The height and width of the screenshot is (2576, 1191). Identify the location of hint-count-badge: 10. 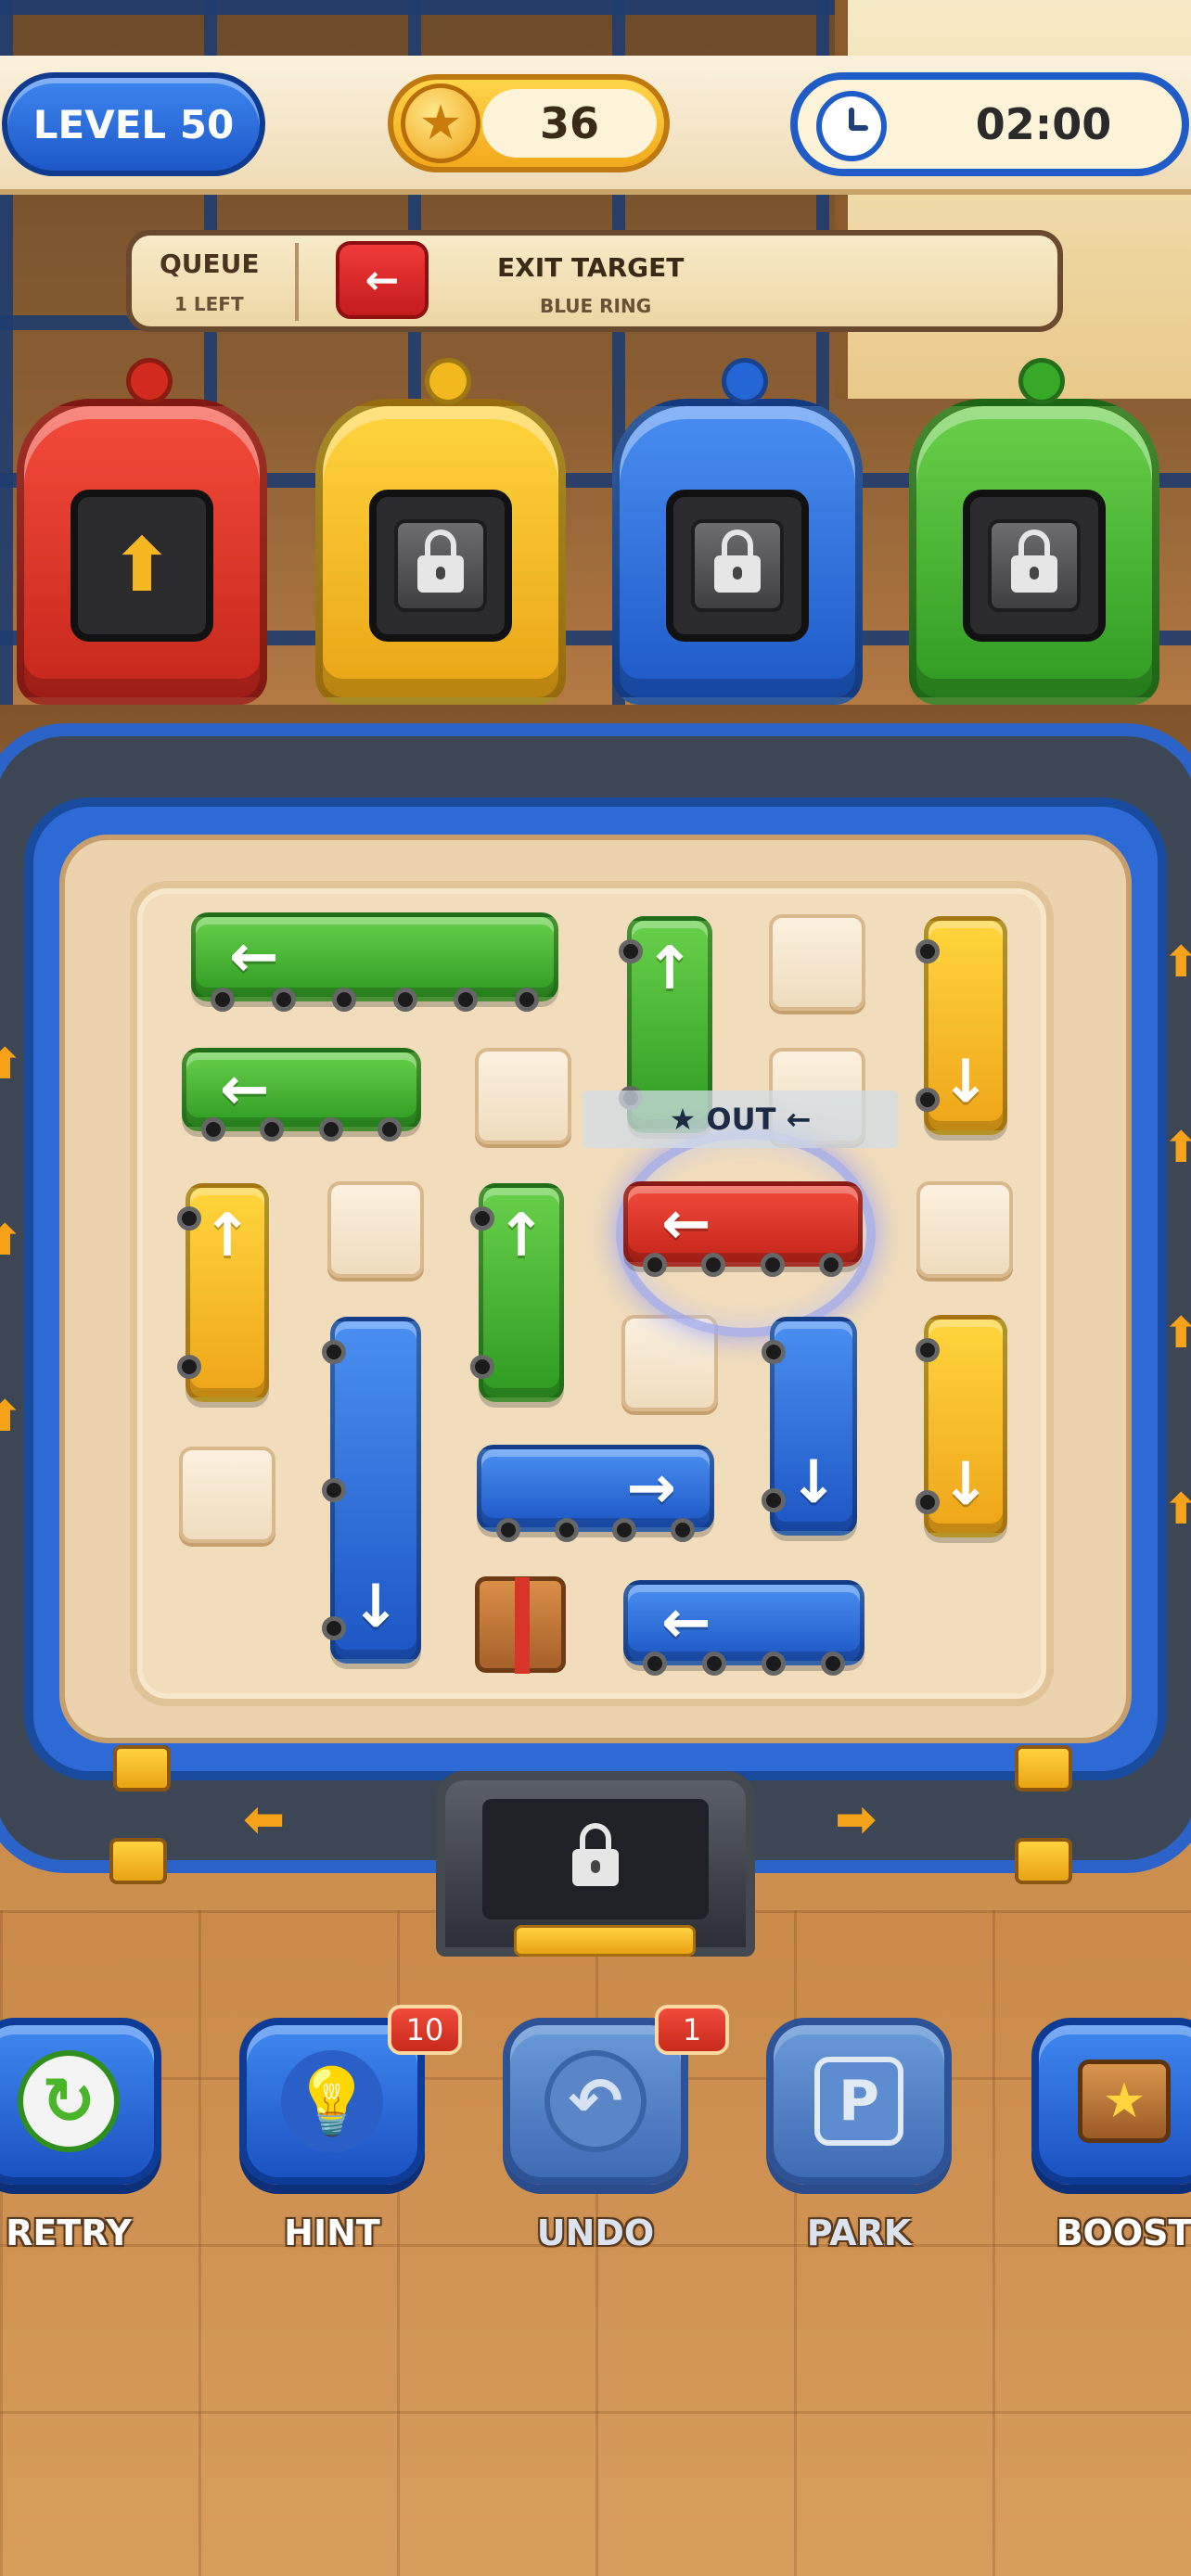
(425, 2030).